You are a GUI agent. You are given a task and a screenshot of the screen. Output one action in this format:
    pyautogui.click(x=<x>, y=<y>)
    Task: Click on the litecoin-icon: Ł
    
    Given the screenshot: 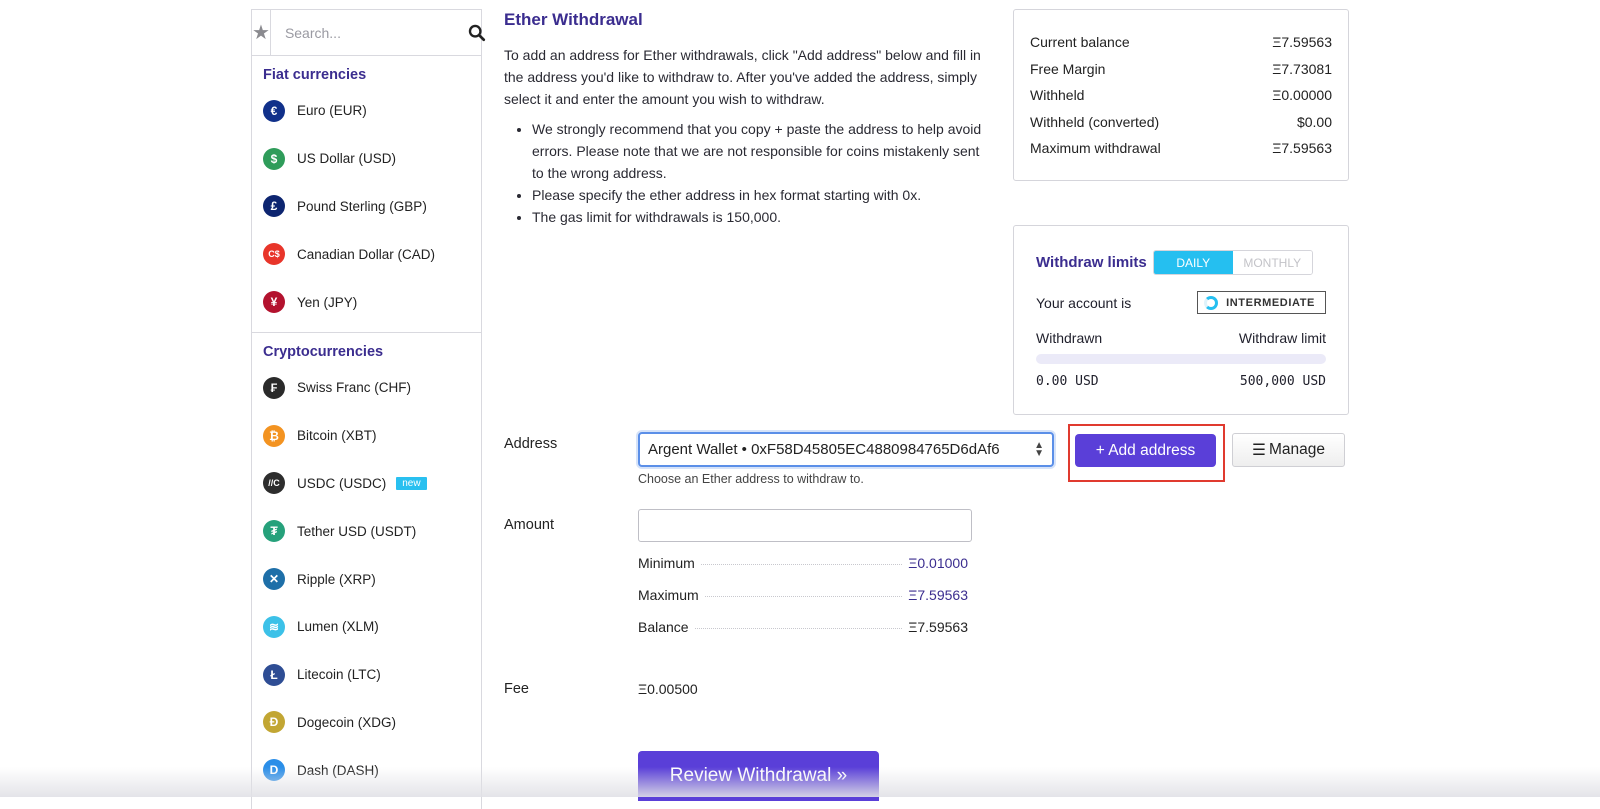 What is the action you would take?
    pyautogui.click(x=274, y=674)
    